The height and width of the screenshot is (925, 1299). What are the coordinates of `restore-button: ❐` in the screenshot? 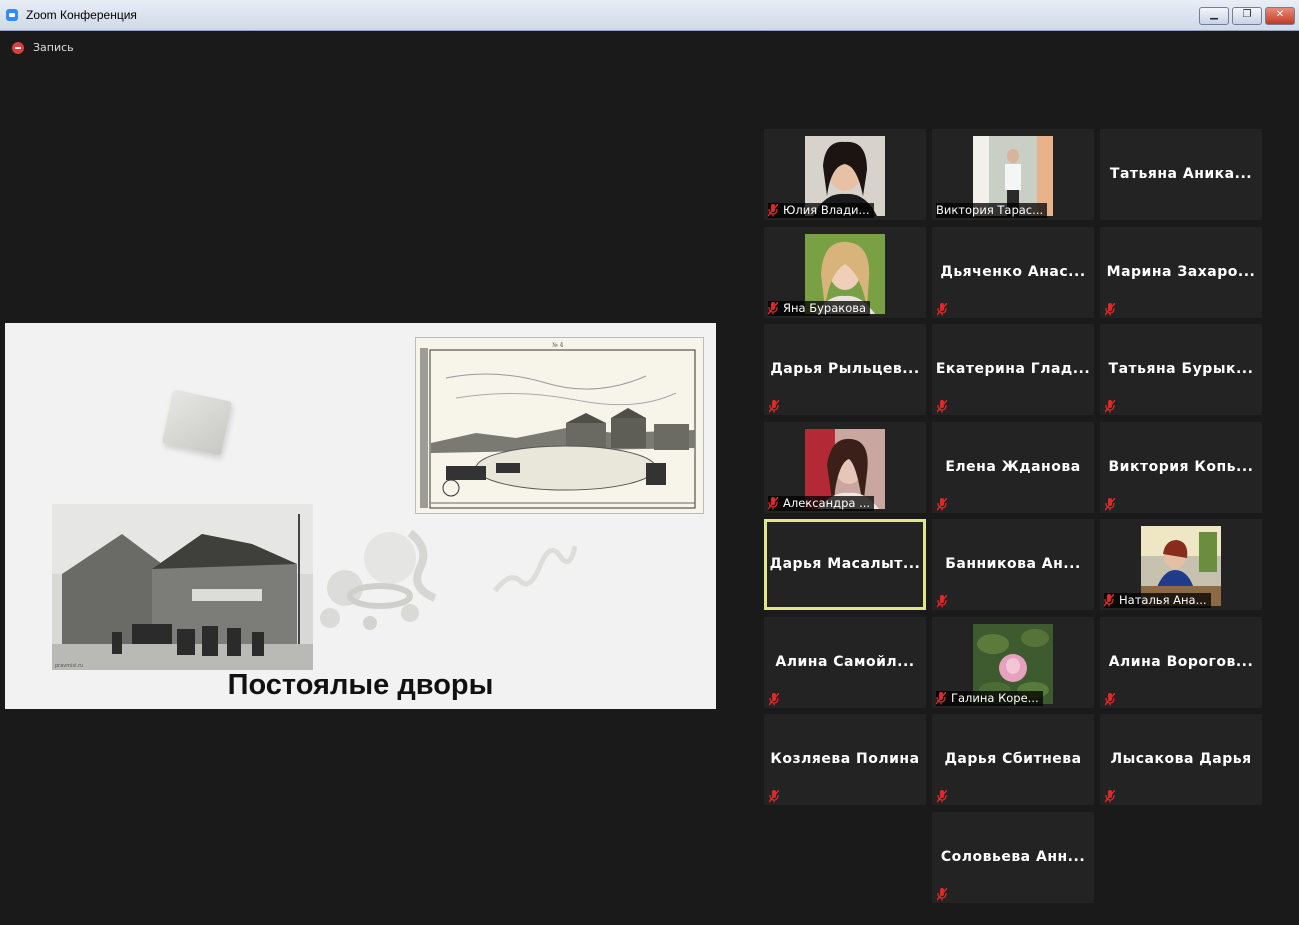 It's located at (1247, 16).